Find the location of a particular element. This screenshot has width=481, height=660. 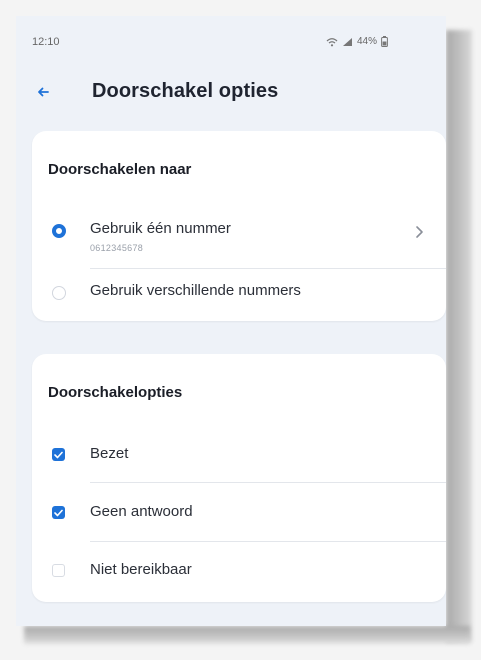

status-icons: 44% is located at coordinates (357, 41).